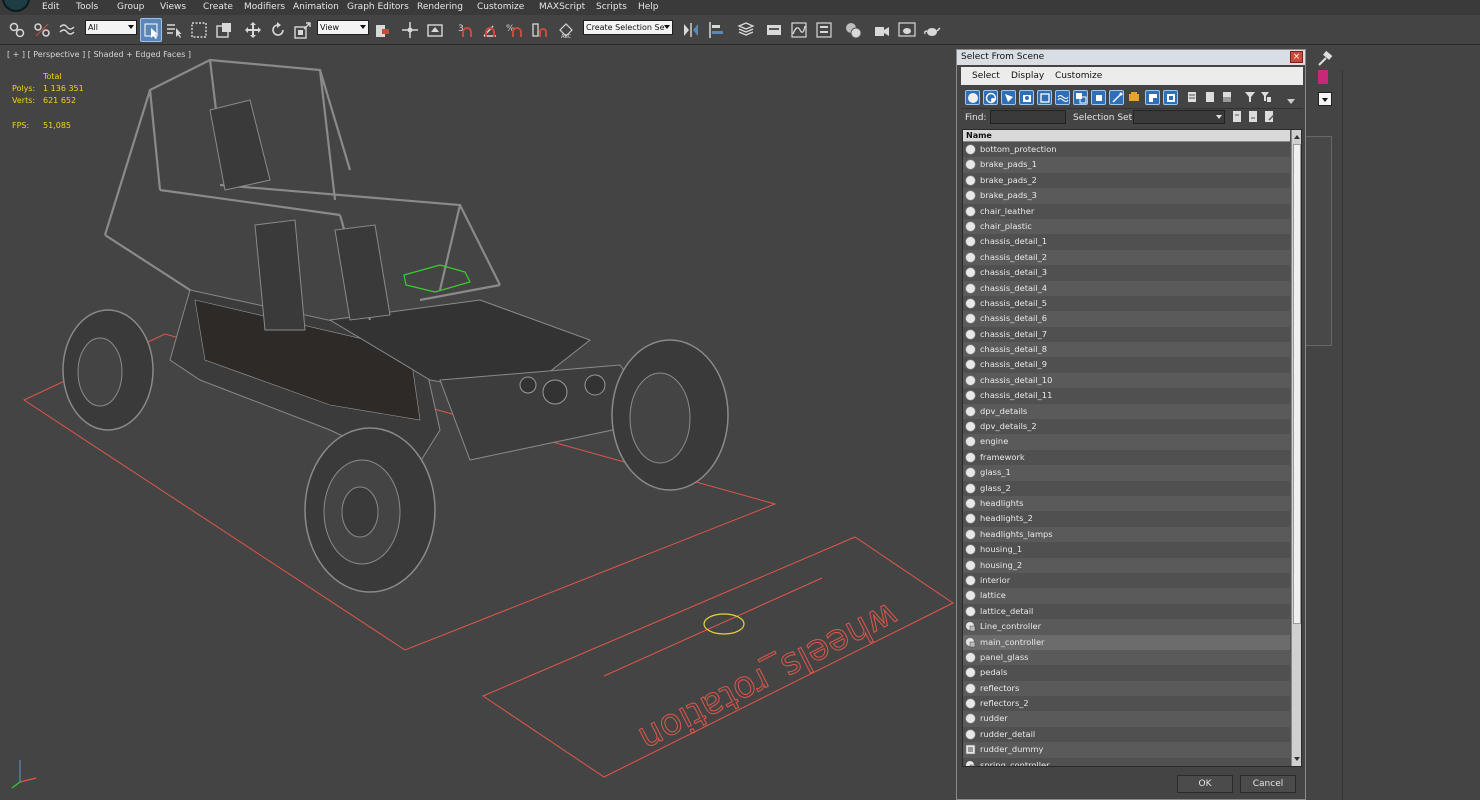  What do you see at coordinates (264, 8) in the screenshot?
I see `menu-modifiers: Modifiers` at bounding box center [264, 8].